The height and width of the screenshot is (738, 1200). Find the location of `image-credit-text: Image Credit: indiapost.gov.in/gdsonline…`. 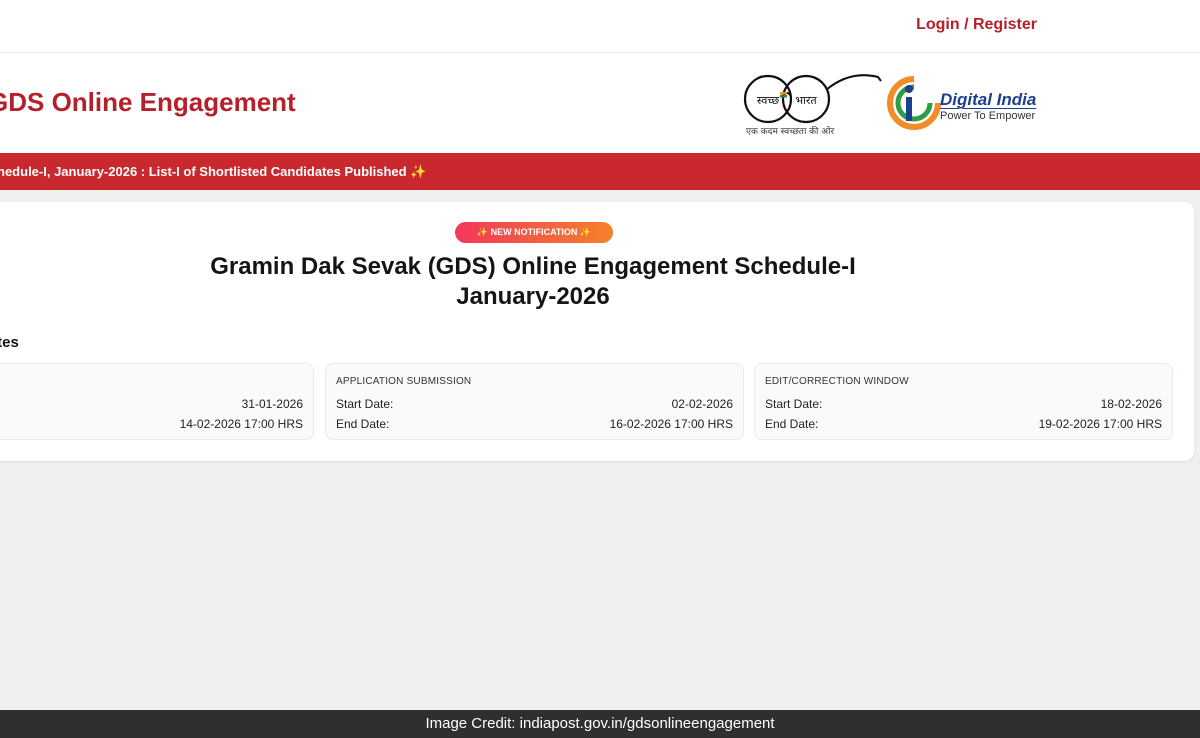

image-credit-text: Image Credit: indiapost.gov.in/gdsonline… is located at coordinates (600, 723).